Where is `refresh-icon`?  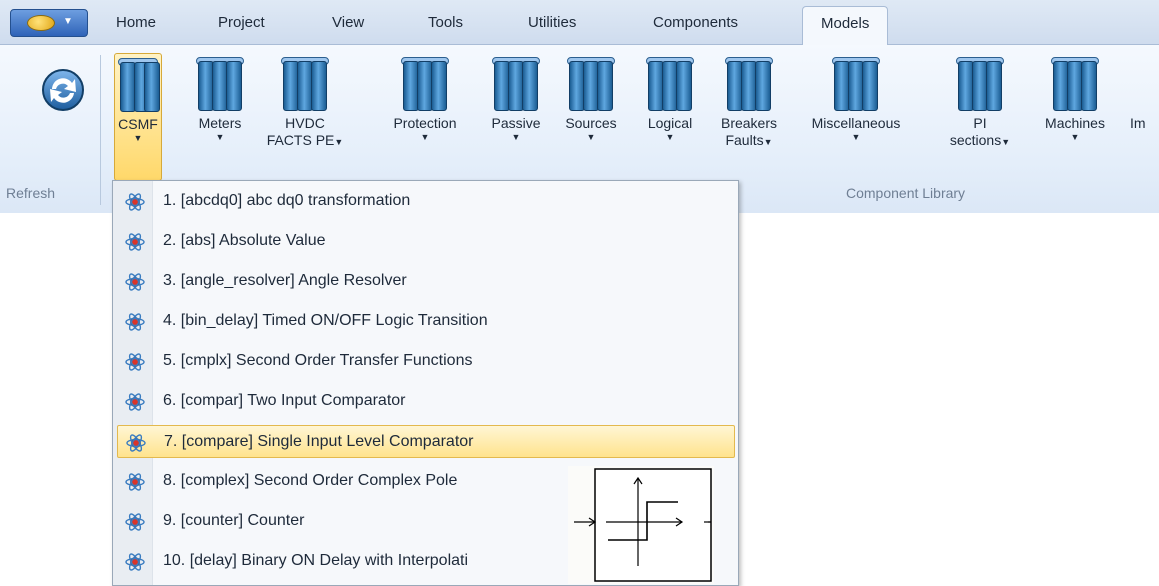
refresh-icon is located at coordinates (63, 90).